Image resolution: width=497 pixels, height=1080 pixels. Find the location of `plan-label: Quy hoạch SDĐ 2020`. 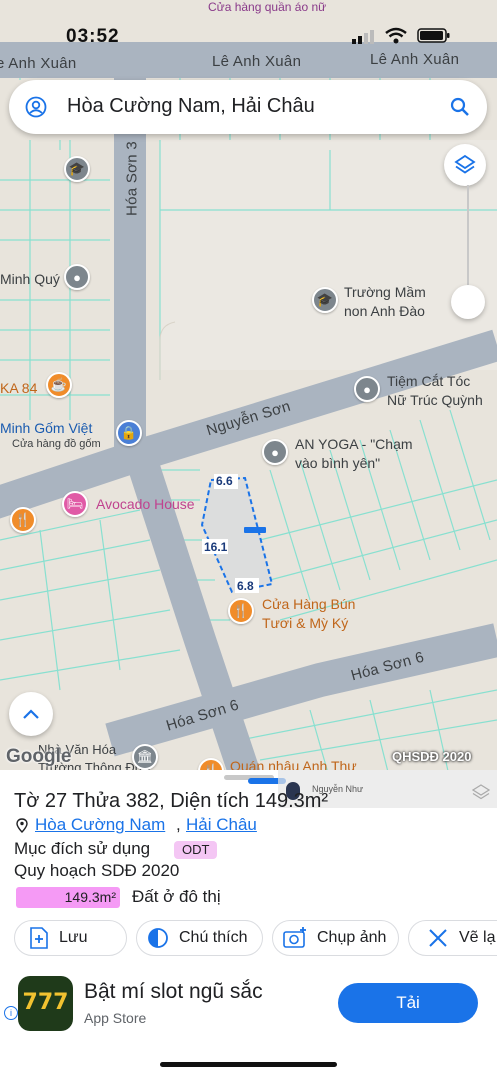

plan-label: Quy hoạch SDĐ 2020 is located at coordinates (97, 870).